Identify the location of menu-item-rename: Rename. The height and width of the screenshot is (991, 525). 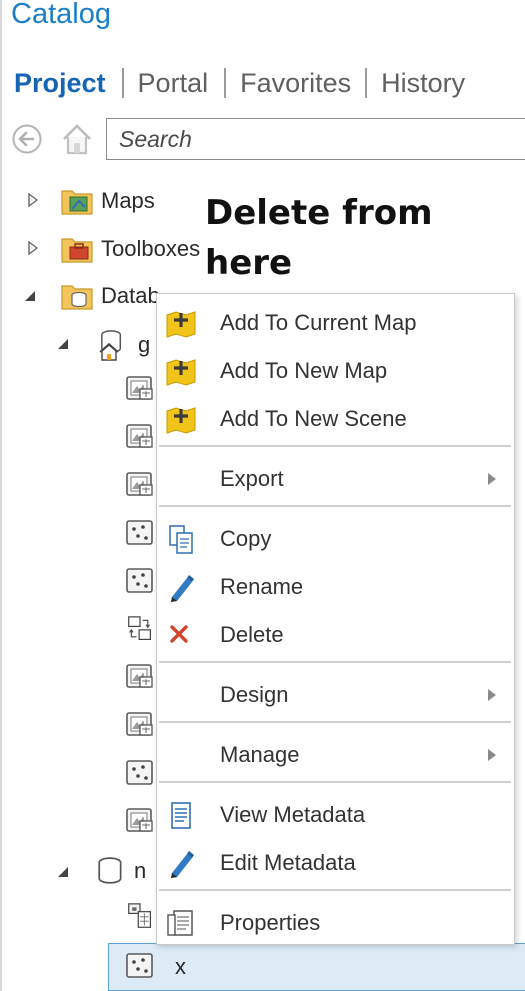
(335, 587).